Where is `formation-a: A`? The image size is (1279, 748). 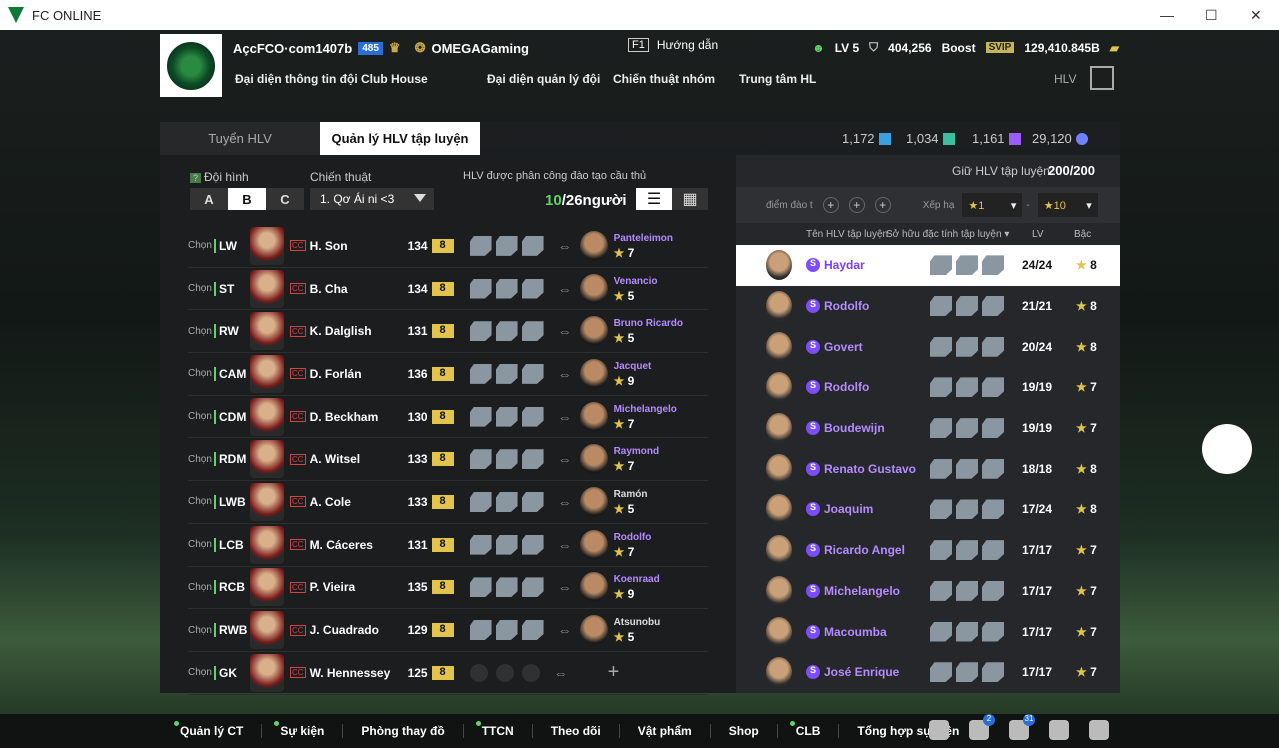 formation-a: A is located at coordinates (209, 199).